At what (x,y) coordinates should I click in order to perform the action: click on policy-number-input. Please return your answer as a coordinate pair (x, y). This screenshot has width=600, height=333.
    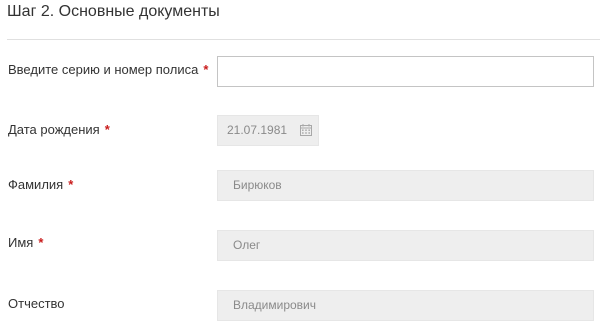
    Looking at the image, I should click on (405, 71).